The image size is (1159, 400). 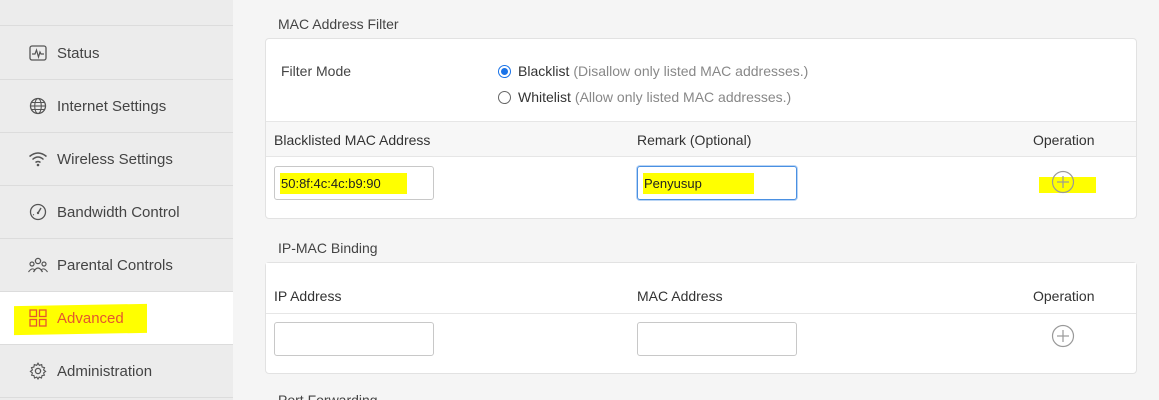 What do you see at coordinates (38, 371) in the screenshot?
I see `gear-icon` at bounding box center [38, 371].